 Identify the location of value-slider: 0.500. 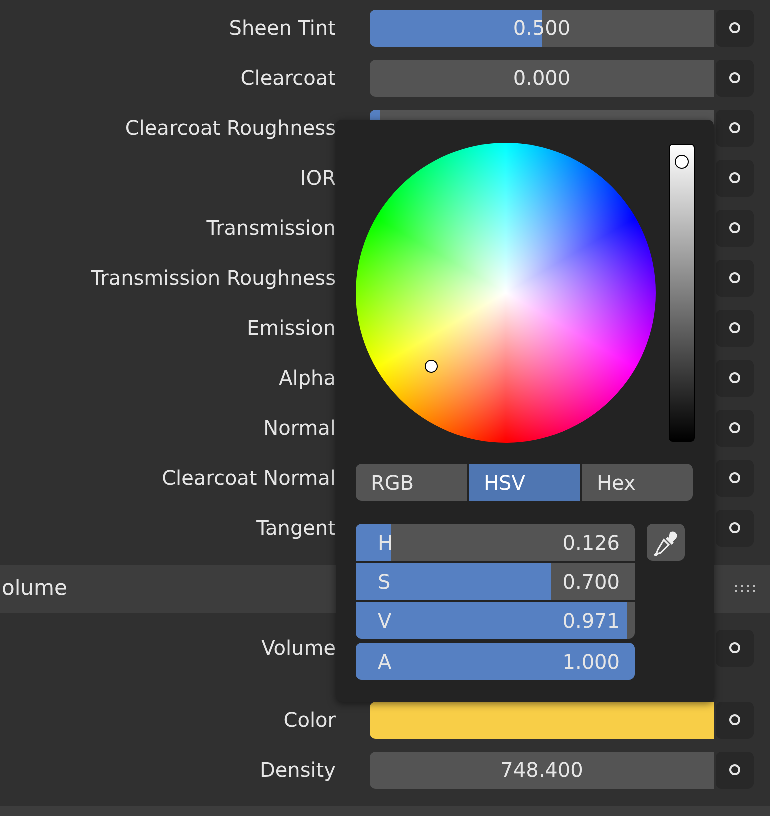
(542, 28).